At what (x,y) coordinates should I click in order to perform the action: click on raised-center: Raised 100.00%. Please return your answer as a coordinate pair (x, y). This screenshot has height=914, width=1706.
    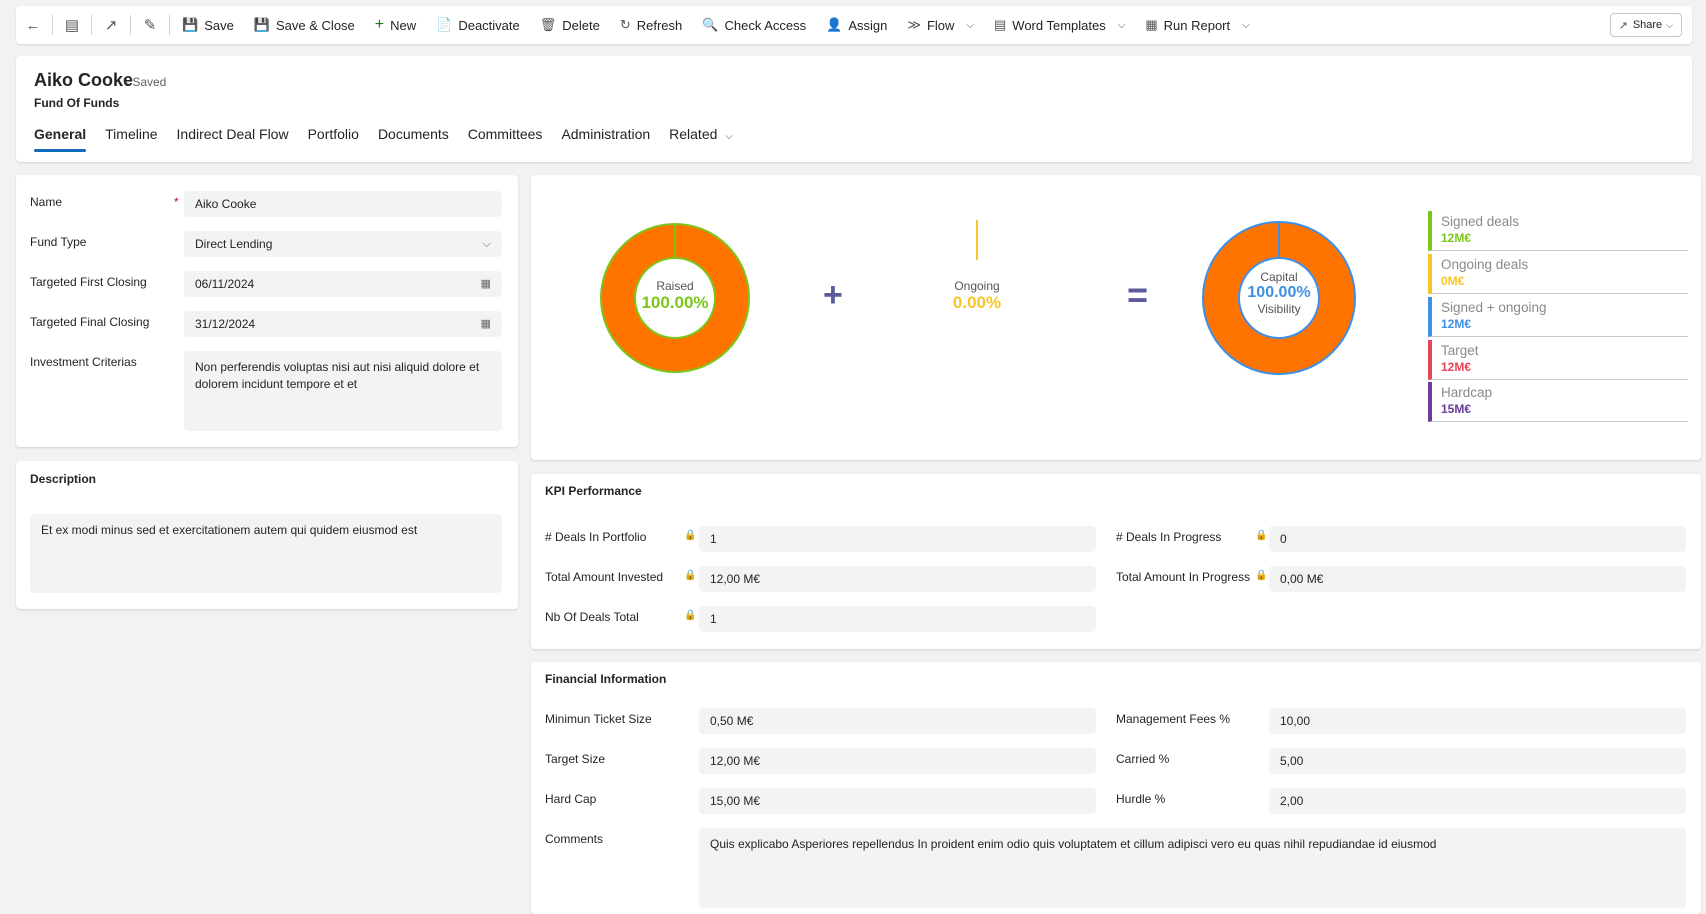
    Looking at the image, I should click on (675, 296).